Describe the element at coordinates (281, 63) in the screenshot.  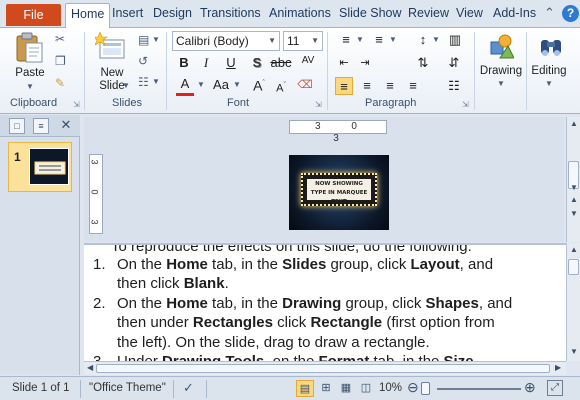
I see `strikethrough-icon: abc` at that location.